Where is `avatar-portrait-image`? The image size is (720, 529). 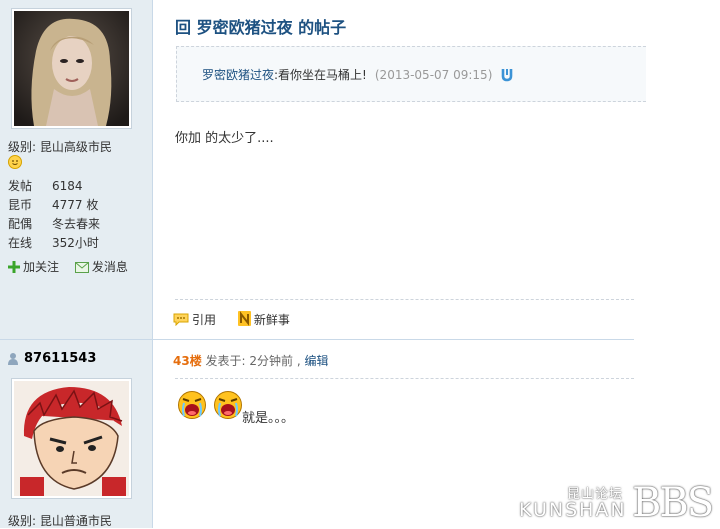
avatar-portrait-image is located at coordinates (71, 69).